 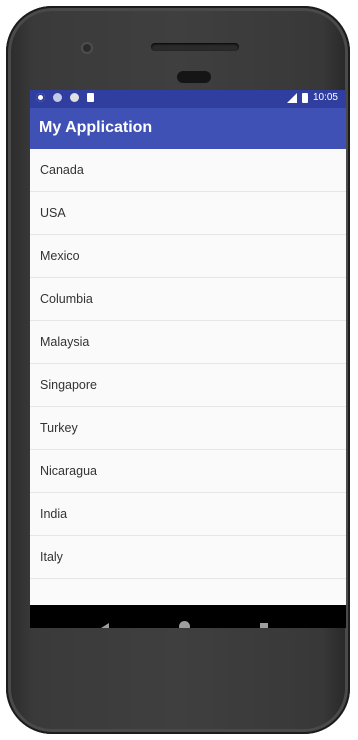 What do you see at coordinates (188, 99) in the screenshot?
I see `status-bar: 10:05` at bounding box center [188, 99].